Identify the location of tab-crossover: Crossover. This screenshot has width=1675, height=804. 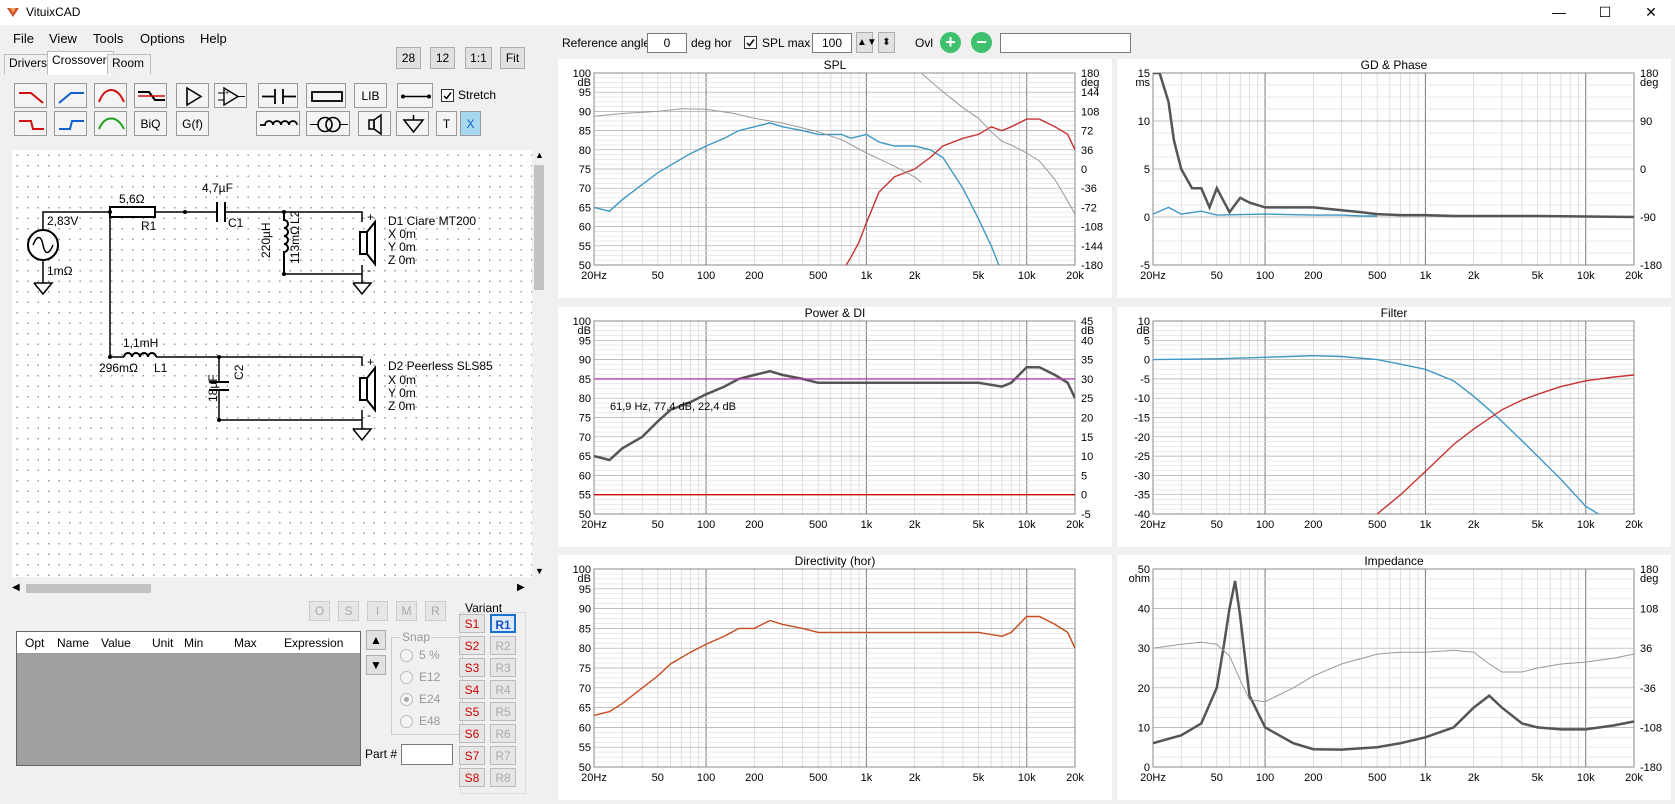
(80, 63).